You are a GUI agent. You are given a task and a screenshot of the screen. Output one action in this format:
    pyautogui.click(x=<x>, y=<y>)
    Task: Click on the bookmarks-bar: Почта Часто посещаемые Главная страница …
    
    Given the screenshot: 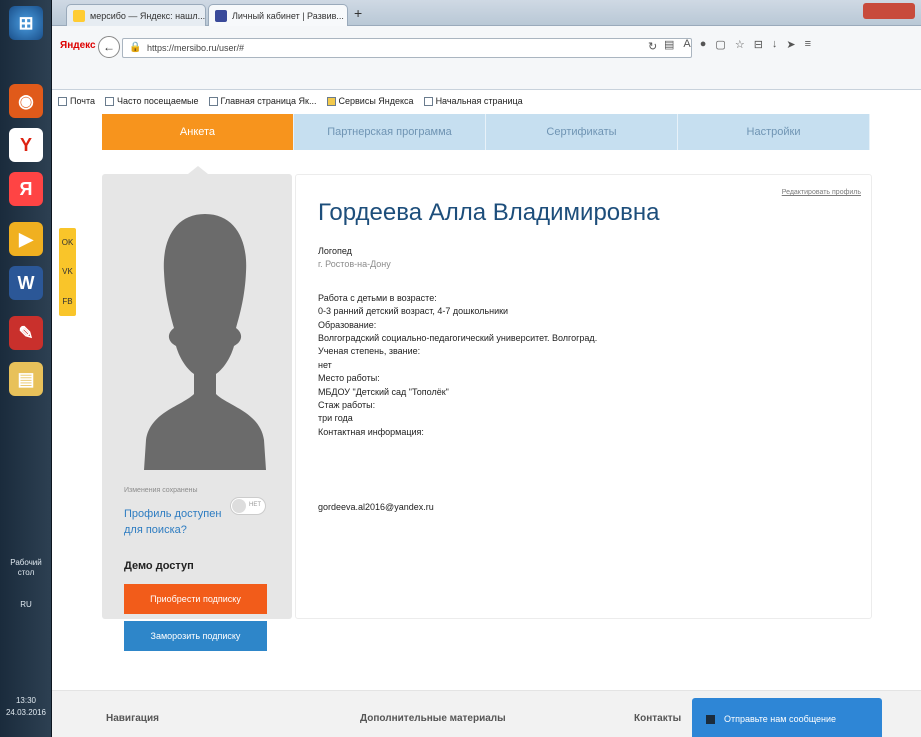 What is the action you would take?
    pyautogui.click(x=486, y=101)
    